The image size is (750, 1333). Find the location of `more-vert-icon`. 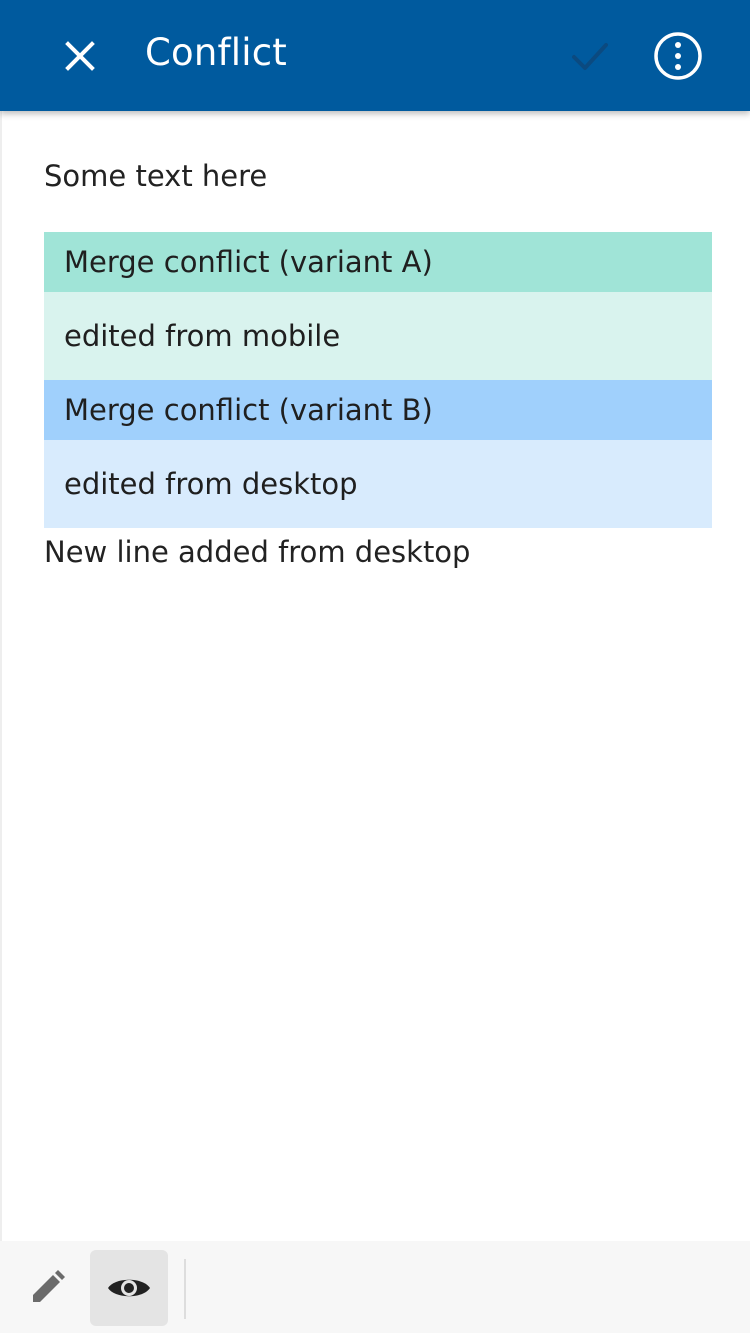

more-vert-icon is located at coordinates (678, 56).